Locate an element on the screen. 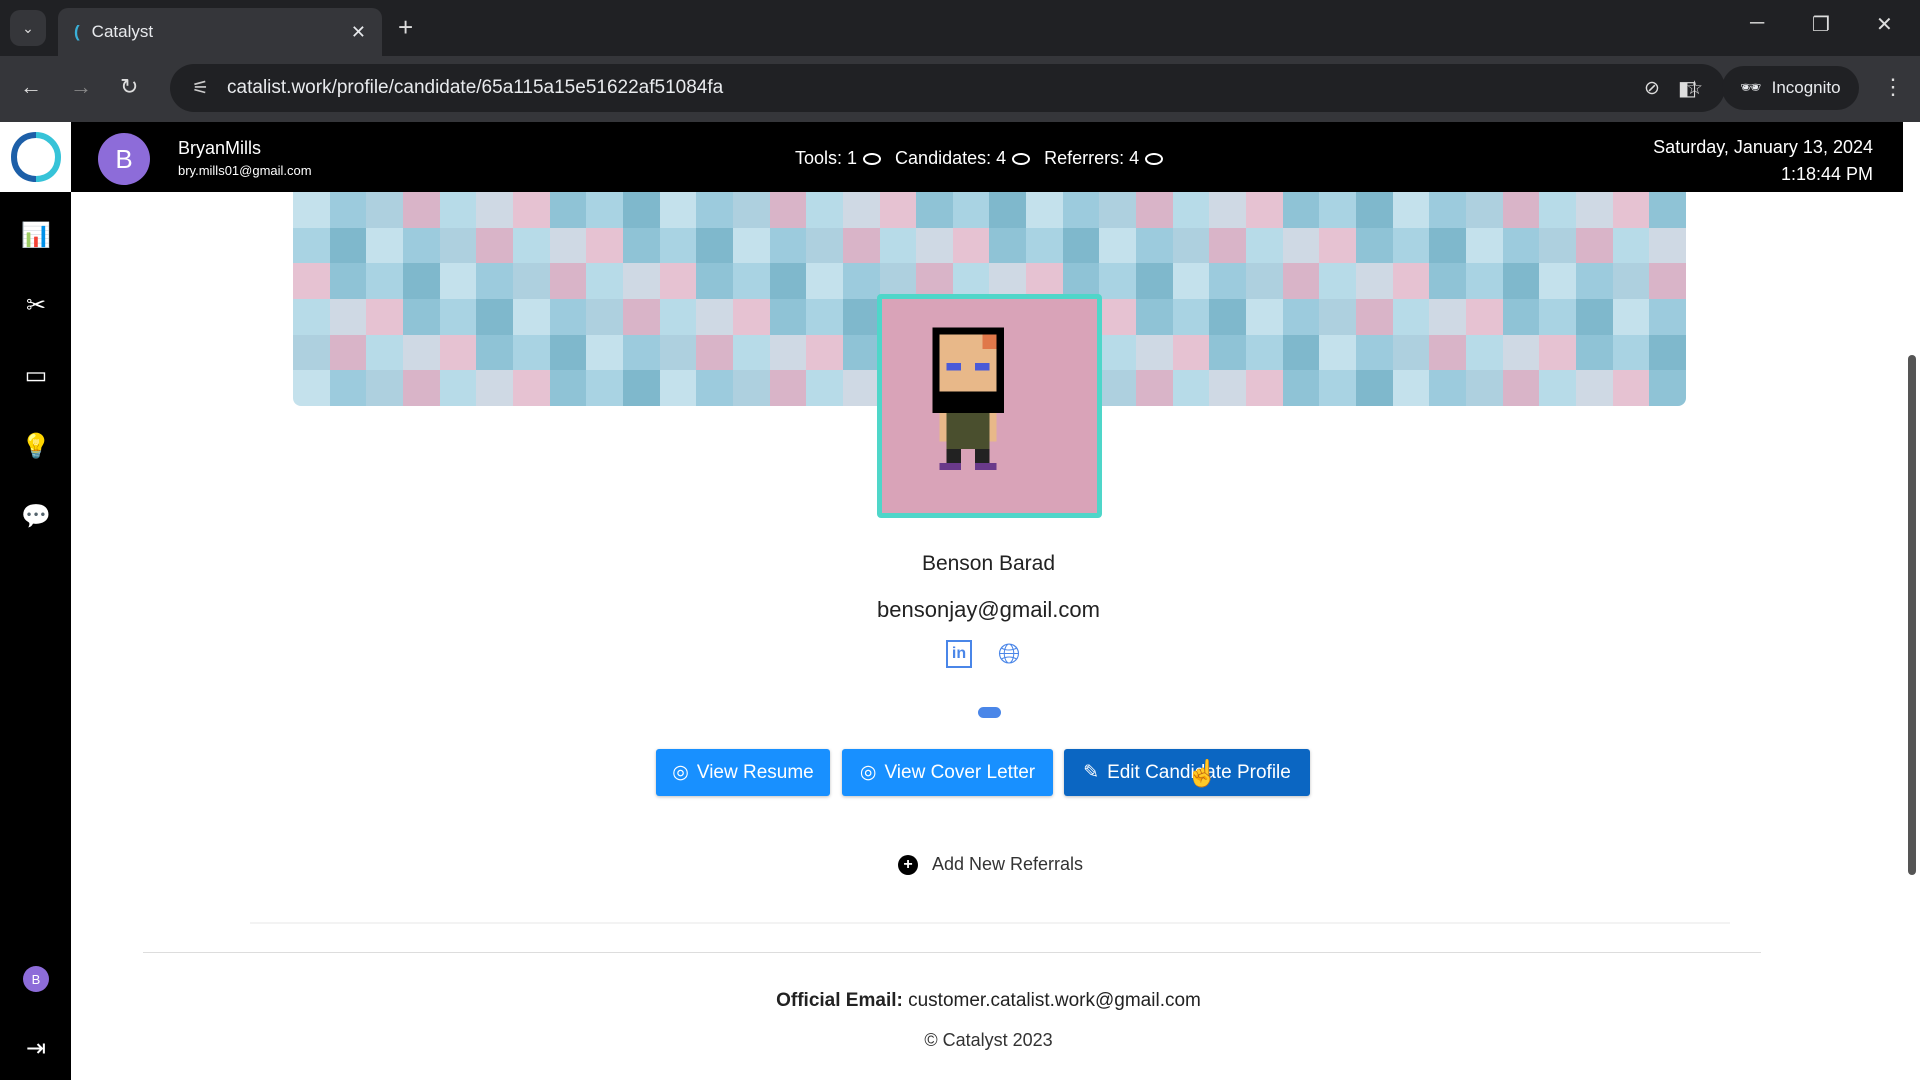  eye-off-icon: ⊘ is located at coordinates (1652, 88).